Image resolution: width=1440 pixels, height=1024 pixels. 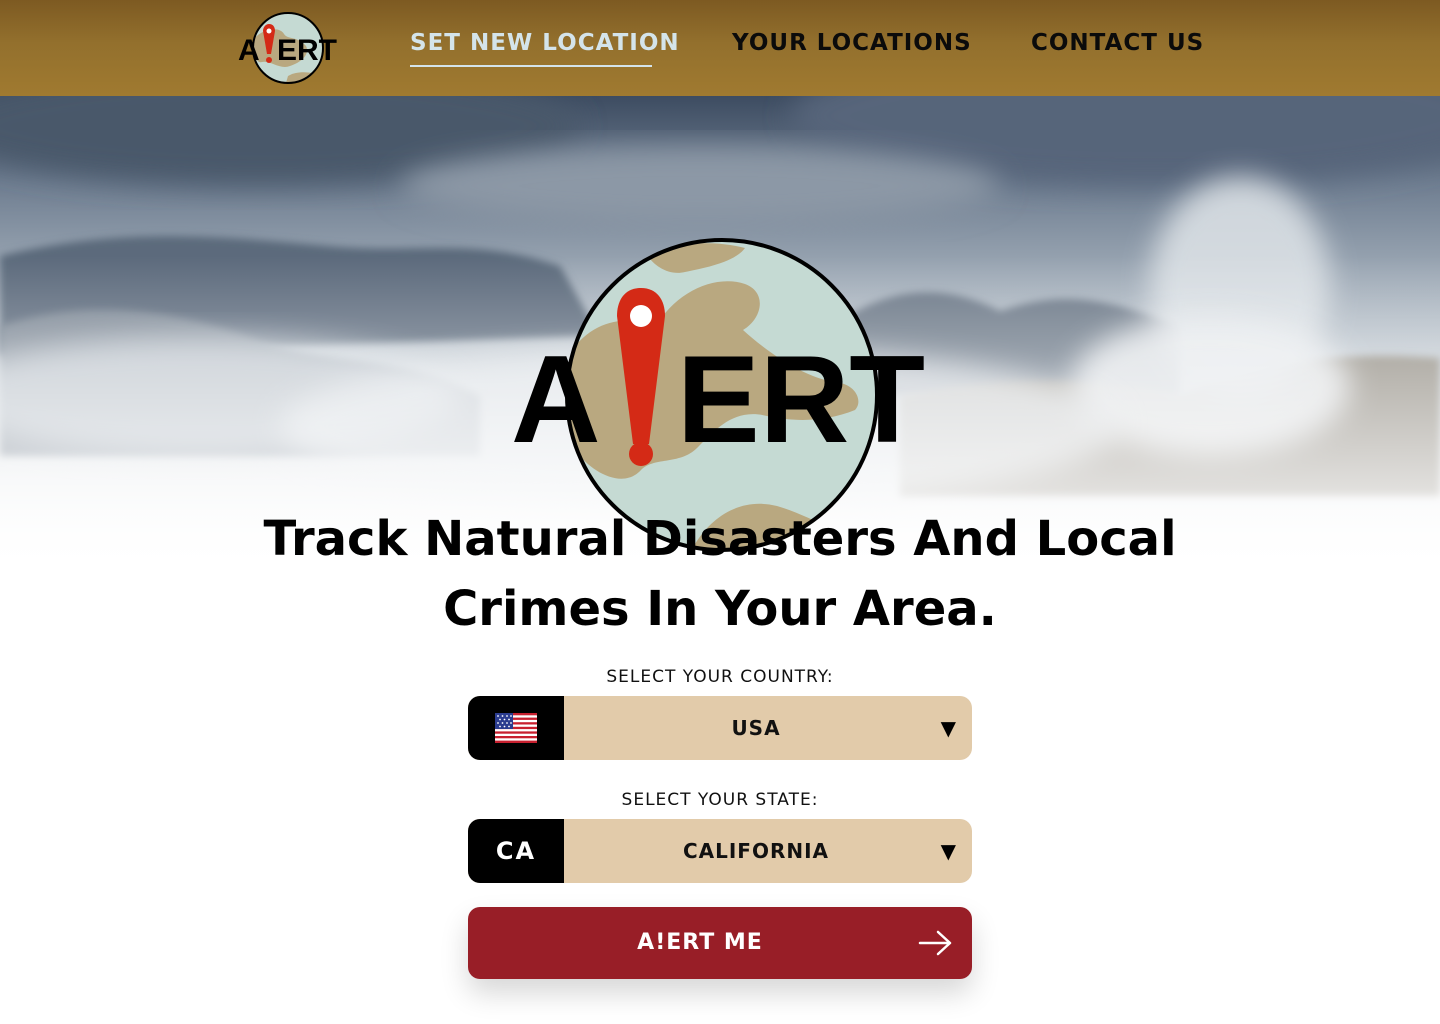 What do you see at coordinates (720, 609) in the screenshot?
I see `headline-line-2: Crimes In Your Area.` at bounding box center [720, 609].